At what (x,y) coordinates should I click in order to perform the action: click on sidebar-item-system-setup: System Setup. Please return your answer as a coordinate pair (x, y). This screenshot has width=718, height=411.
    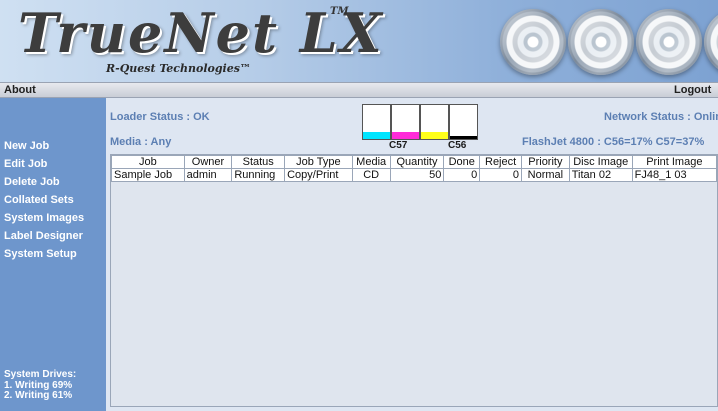
    Looking at the image, I should click on (40, 254).